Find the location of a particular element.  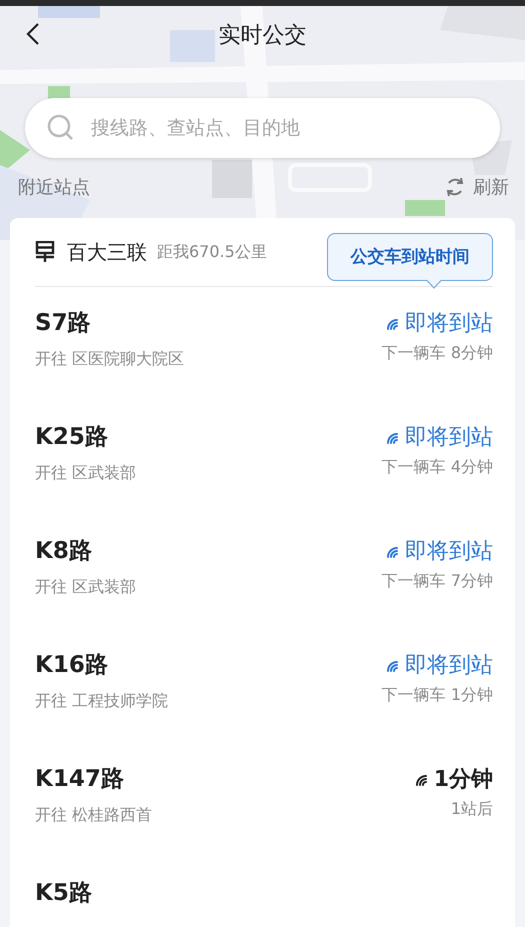

route-name: K25路 is located at coordinates (72, 437).